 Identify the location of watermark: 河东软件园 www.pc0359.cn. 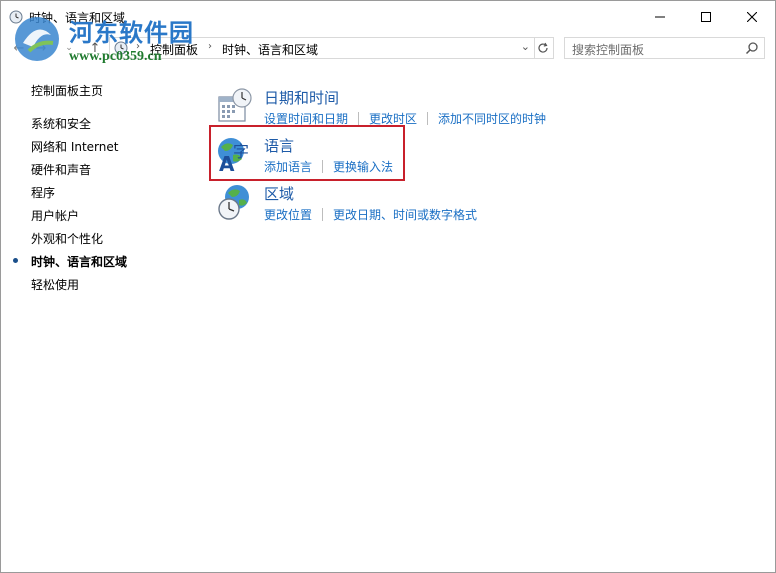
(111, 41).